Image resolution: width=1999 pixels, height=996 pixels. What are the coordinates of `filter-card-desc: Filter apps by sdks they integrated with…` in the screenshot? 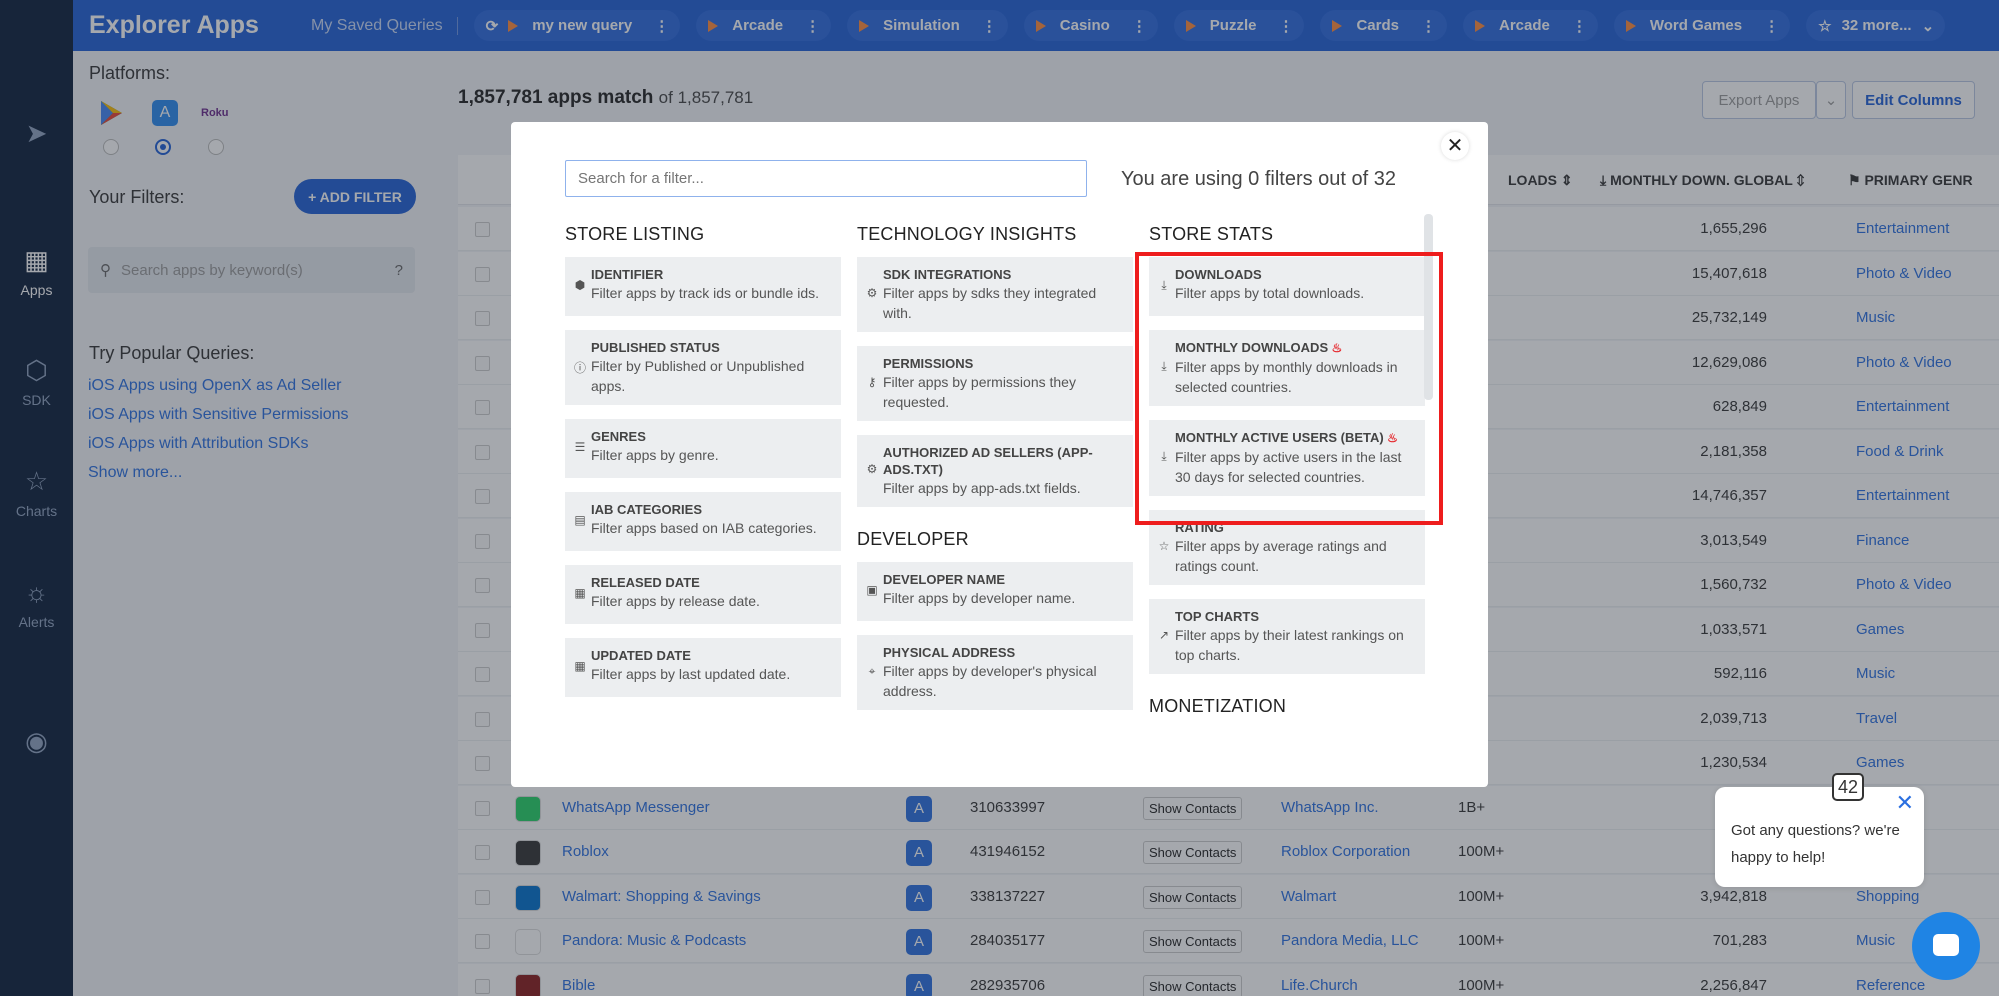 It's located at (990, 303).